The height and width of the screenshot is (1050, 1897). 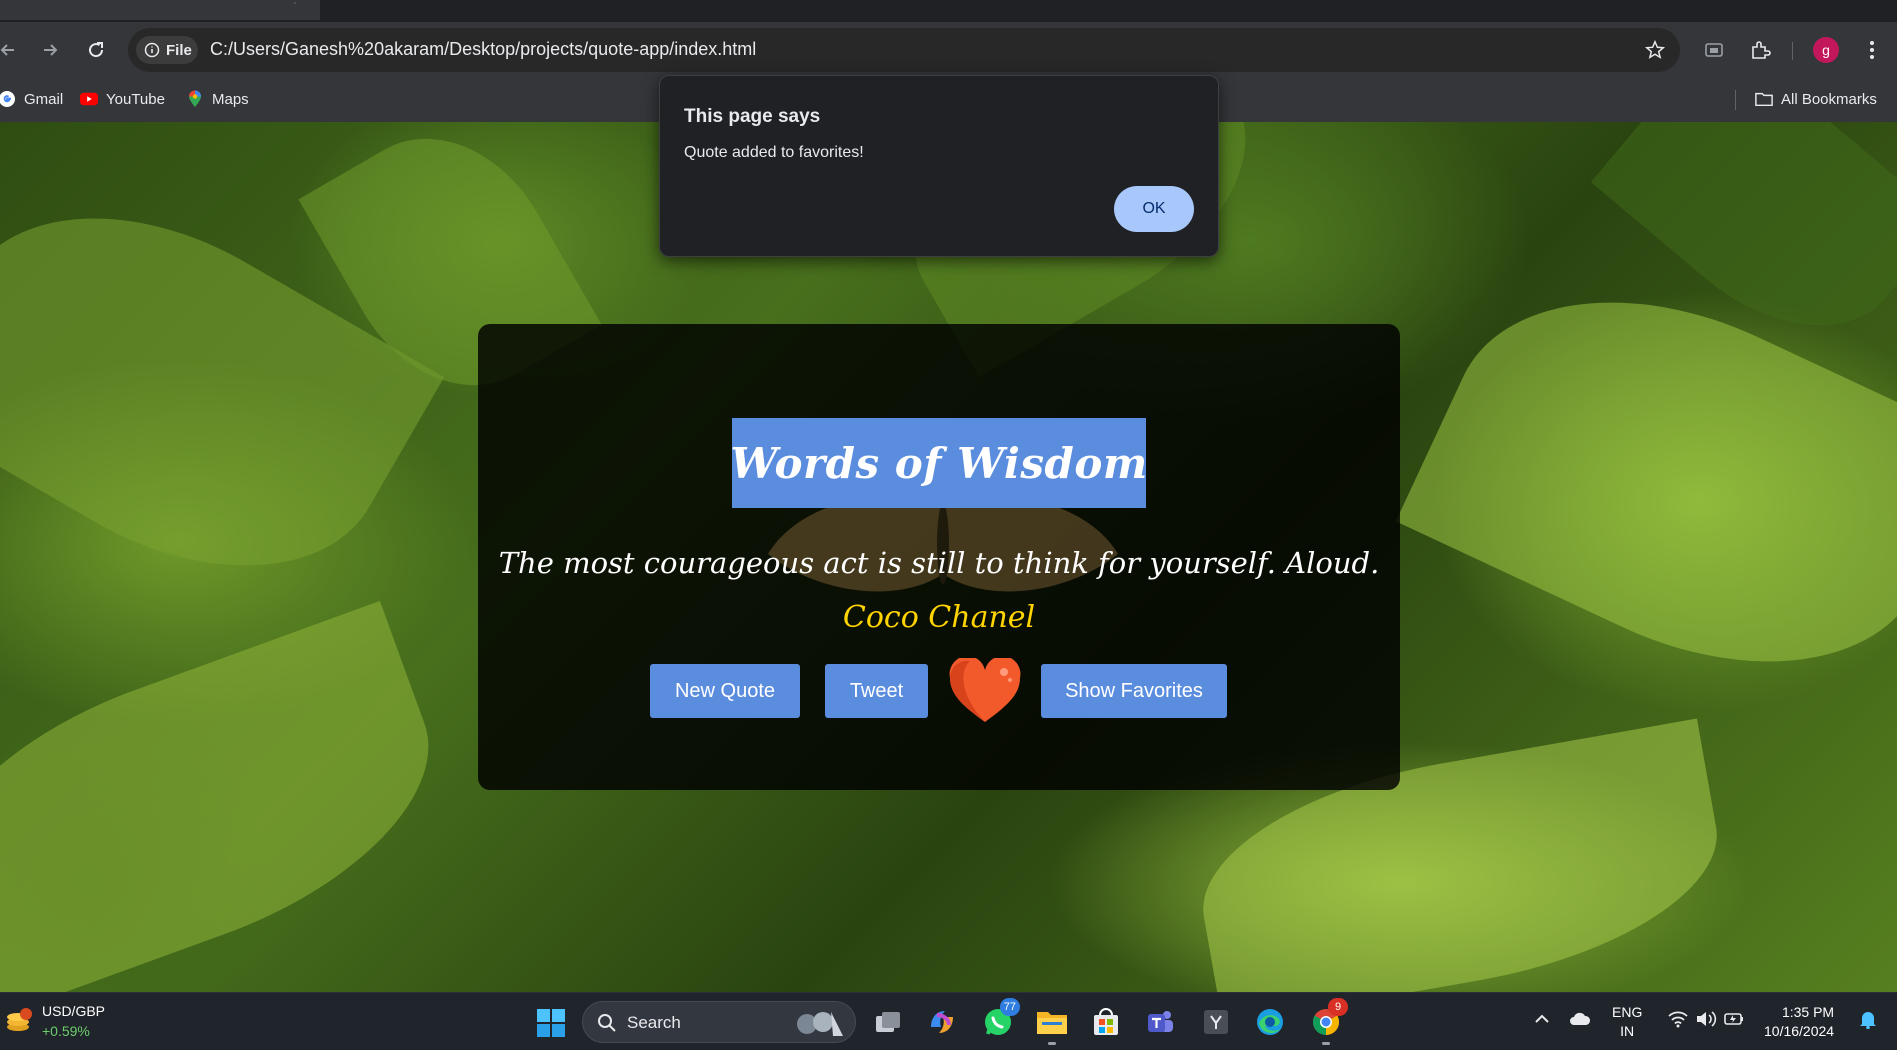 I want to click on browser-tab, so click(x=160, y=10).